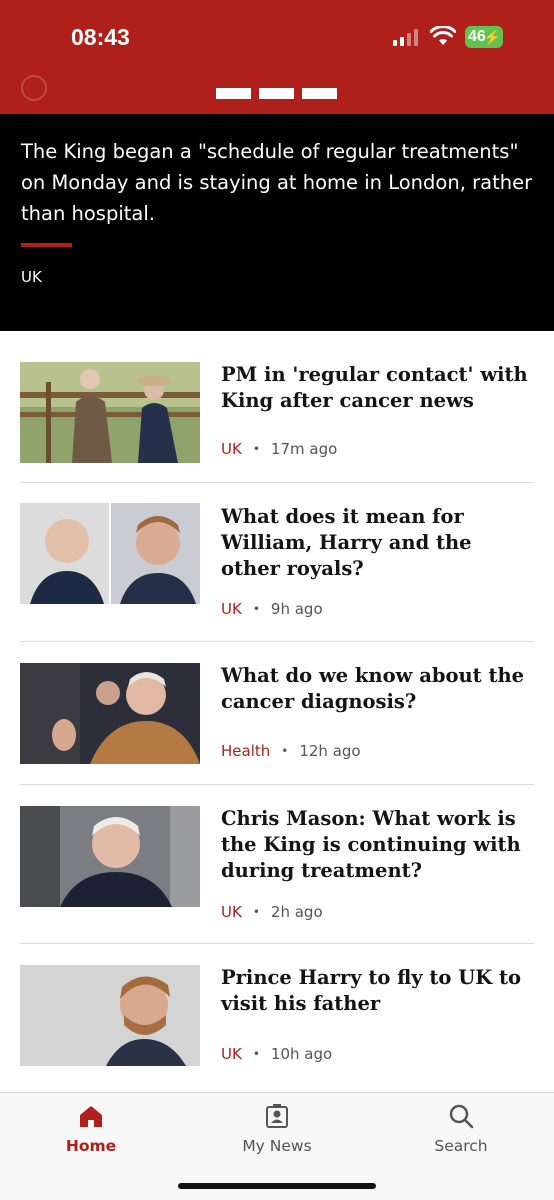 This screenshot has height=1200, width=554. I want to click on app-header: 08:43 46 ⚡, so click(277, 57).